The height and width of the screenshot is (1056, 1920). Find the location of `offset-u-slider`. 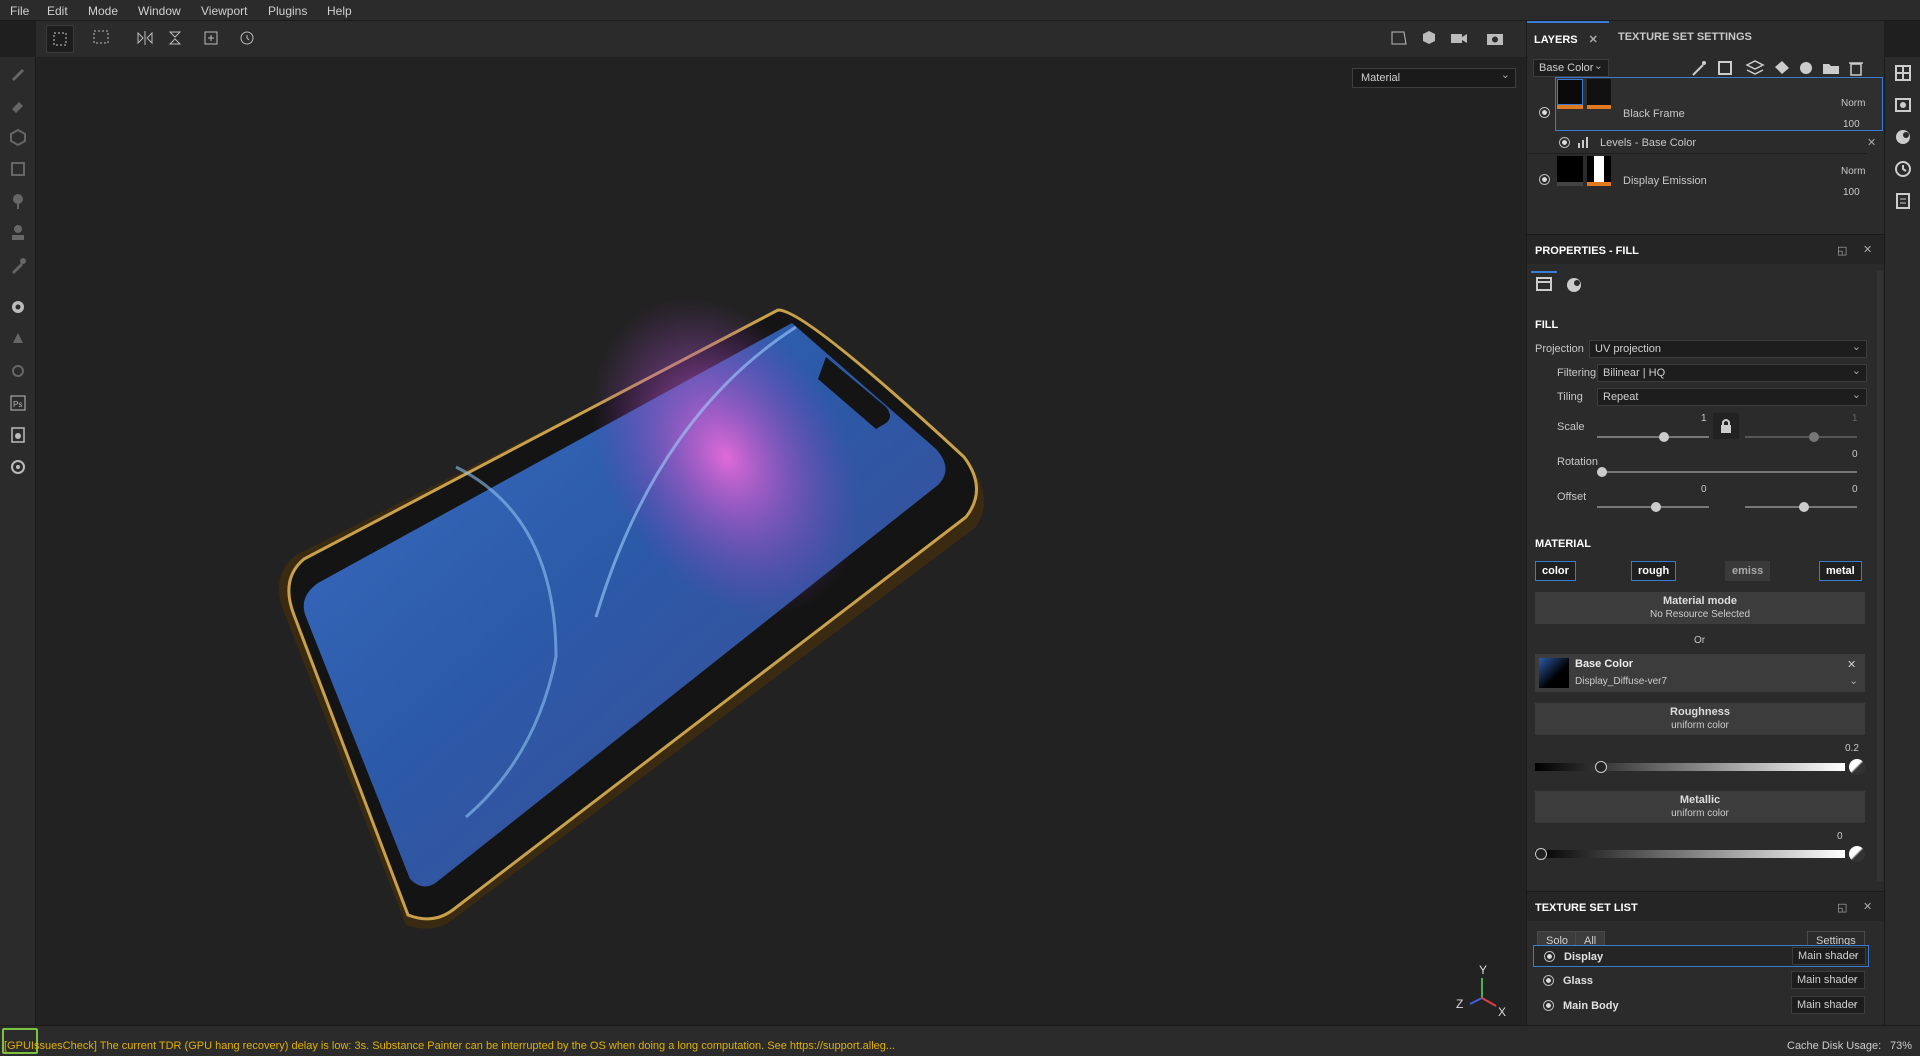

offset-u-slider is located at coordinates (1653, 507).